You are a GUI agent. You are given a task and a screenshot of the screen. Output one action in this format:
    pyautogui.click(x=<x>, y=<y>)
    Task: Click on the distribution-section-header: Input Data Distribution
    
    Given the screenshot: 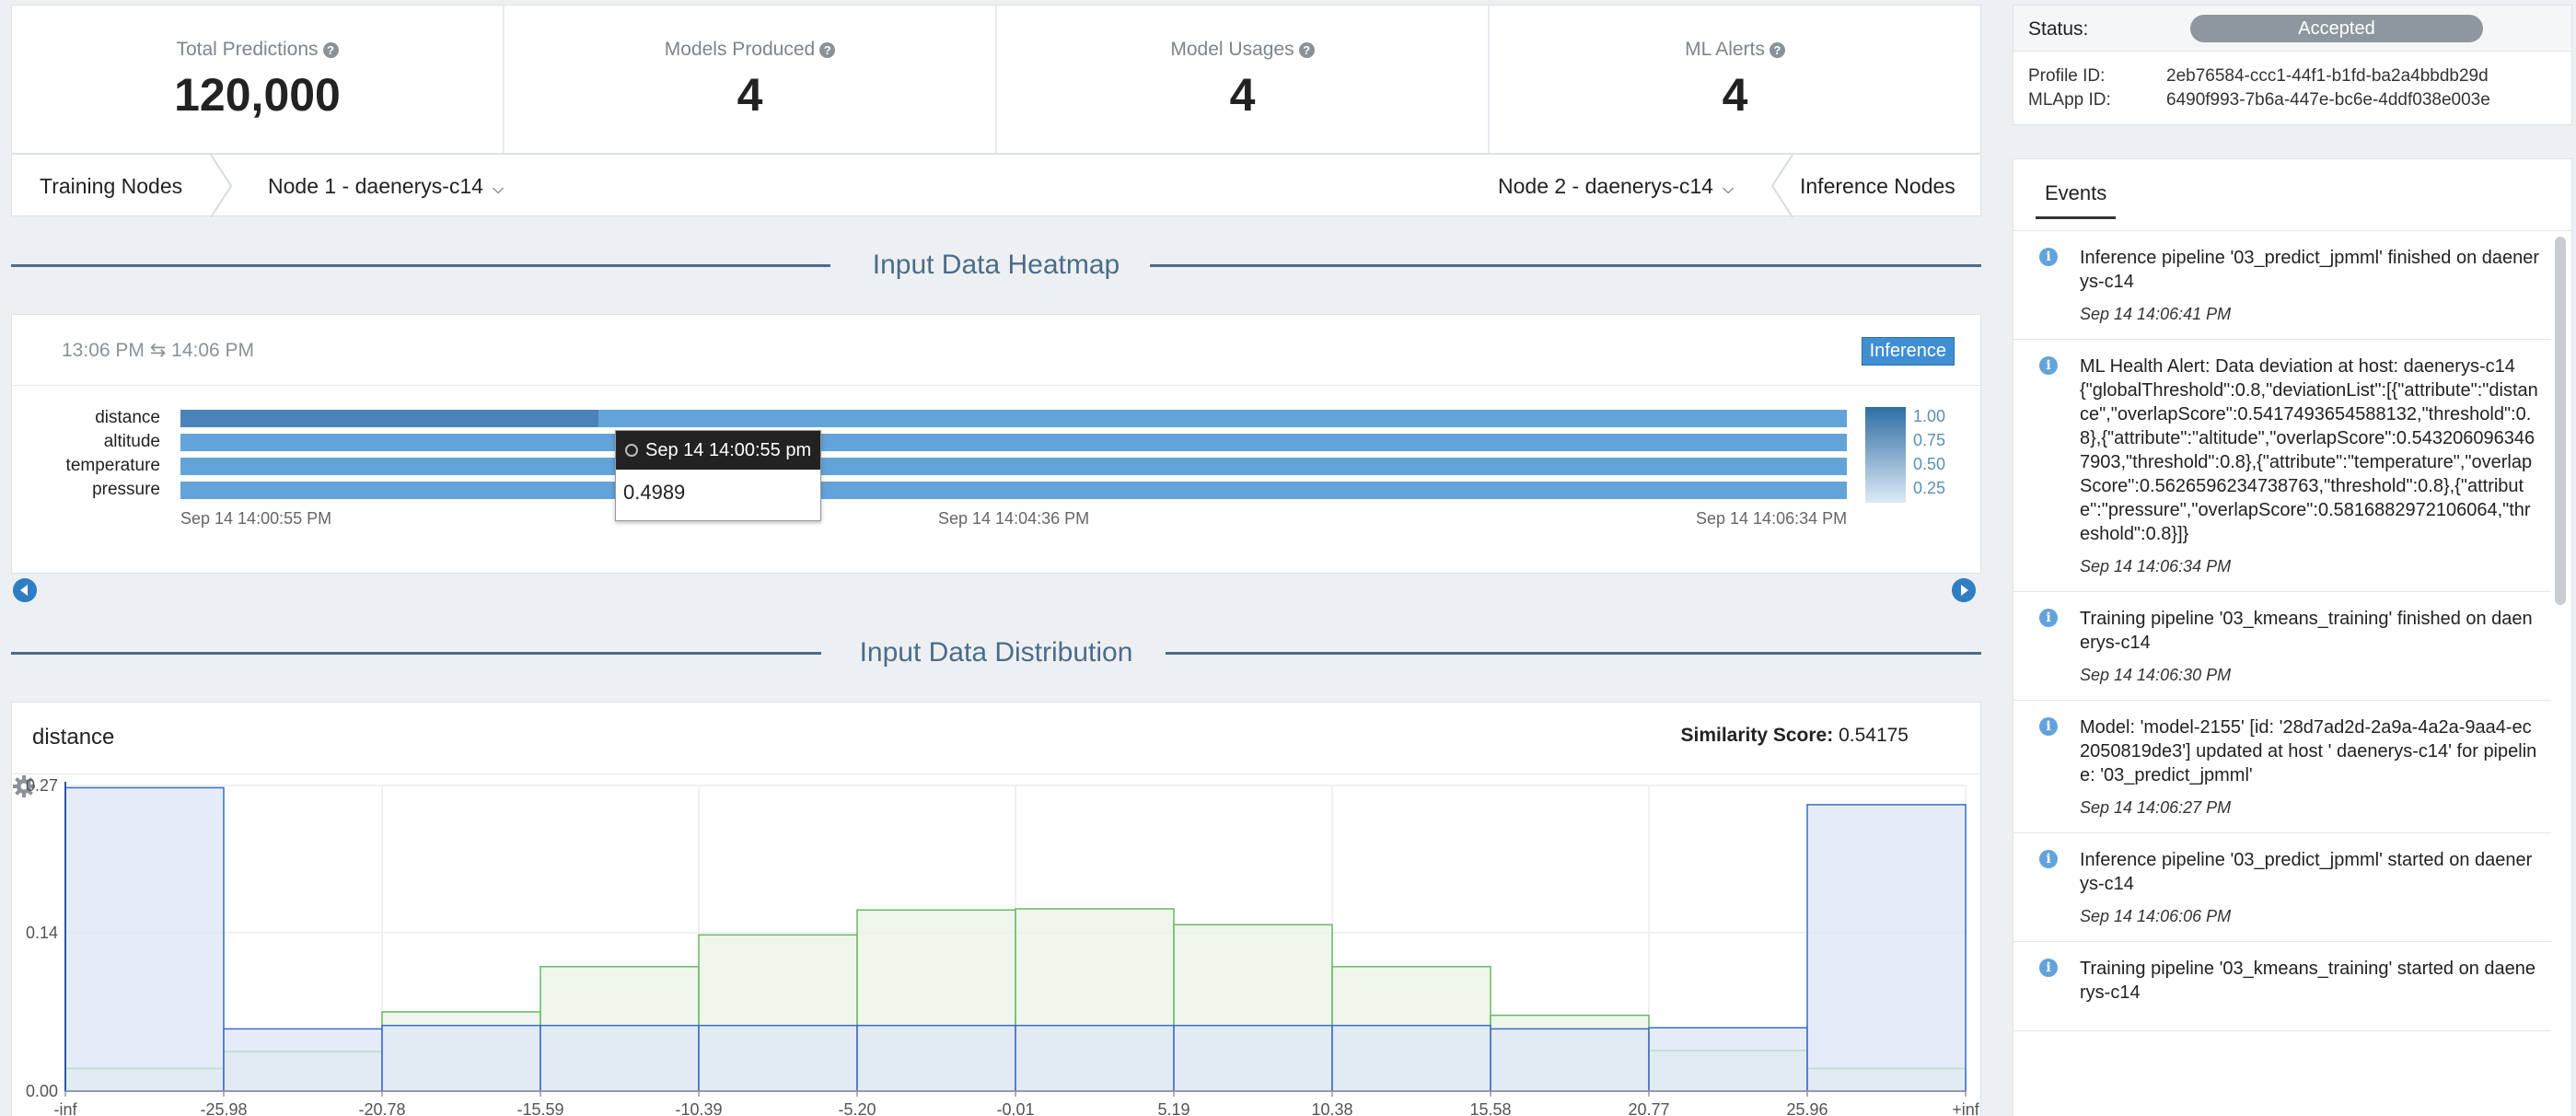 What is the action you would take?
    pyautogui.click(x=996, y=653)
    